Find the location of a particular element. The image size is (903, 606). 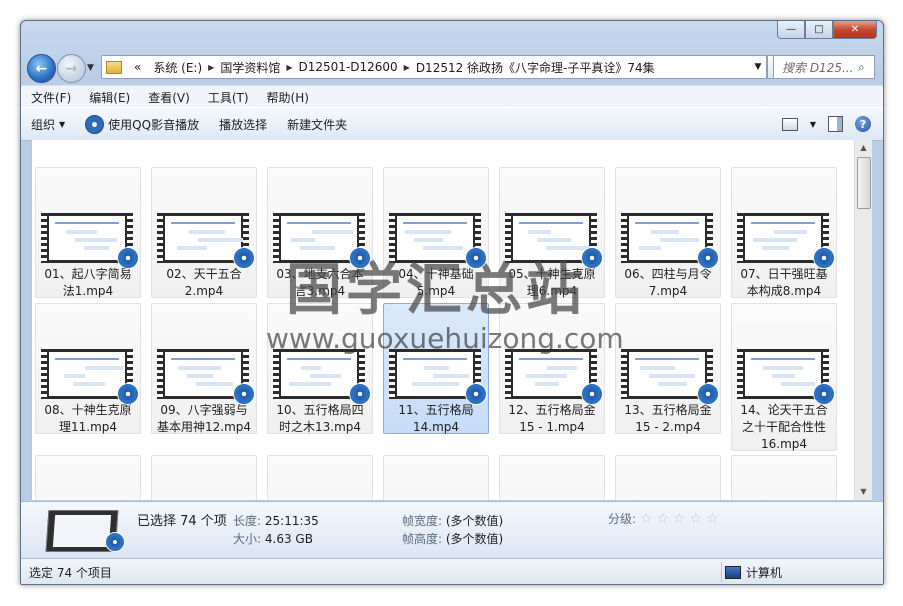

back-arrow-icon: ← is located at coordinates (41, 68).